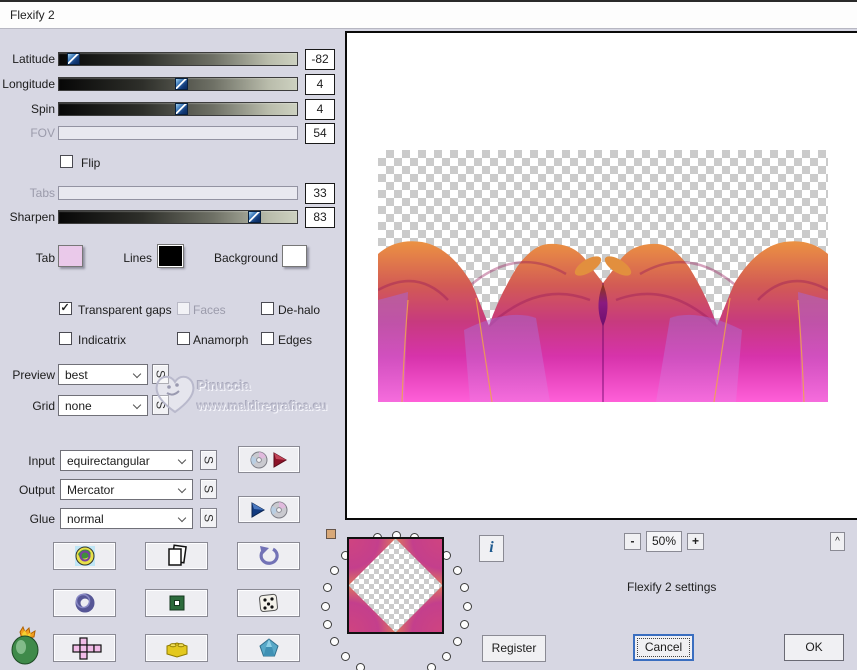 The image size is (857, 670). I want to click on zoom-in-button: +, so click(695, 541).